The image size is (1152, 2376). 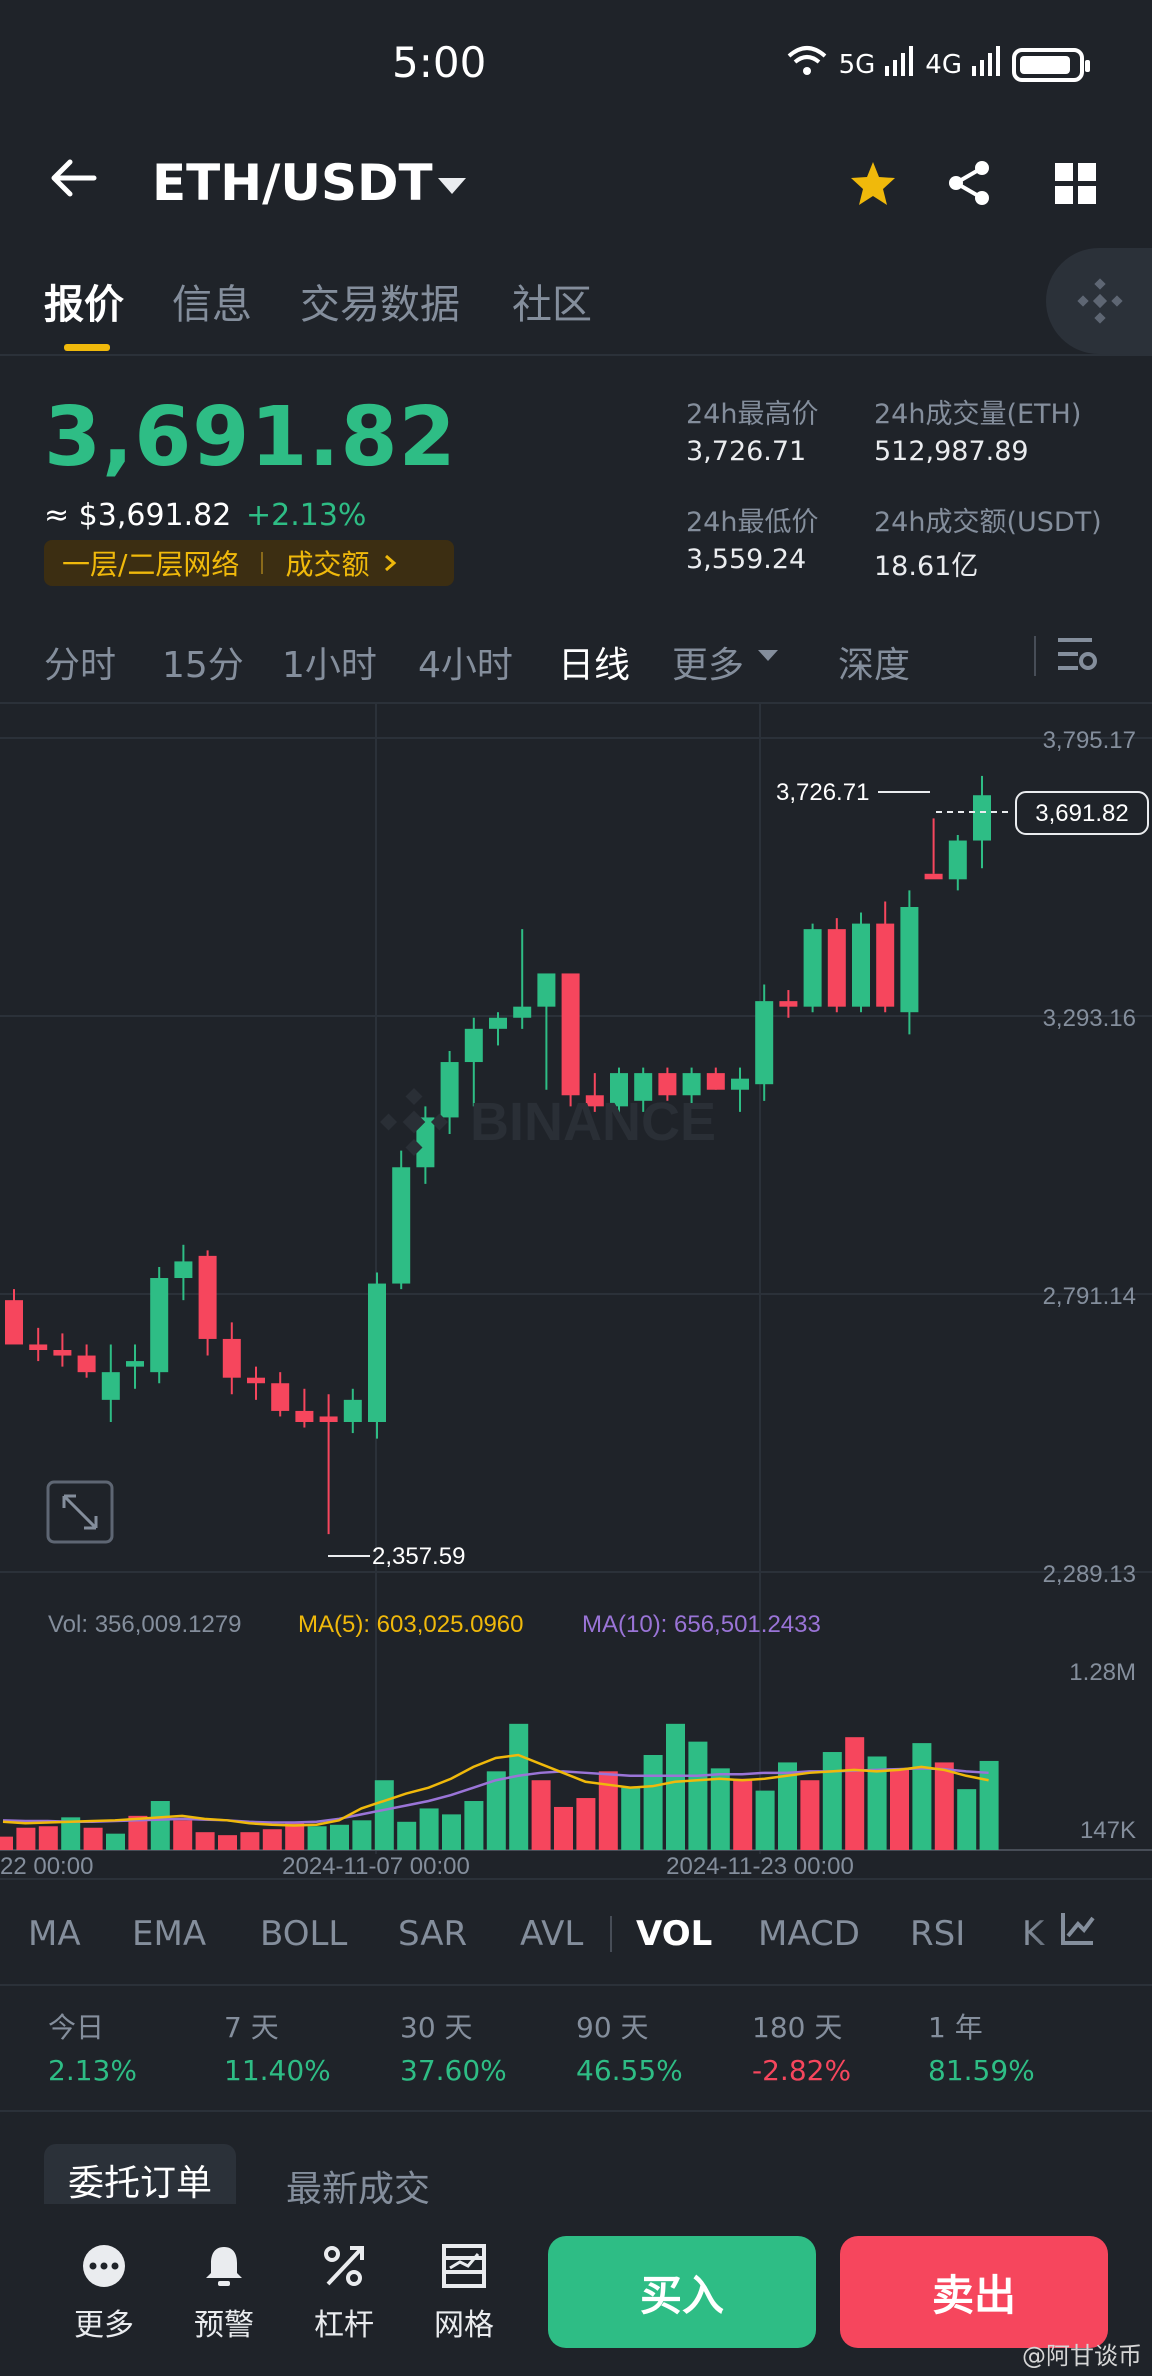 What do you see at coordinates (46, 1865) in the screenshot?
I see `x-tick-label: 22 00:00` at bounding box center [46, 1865].